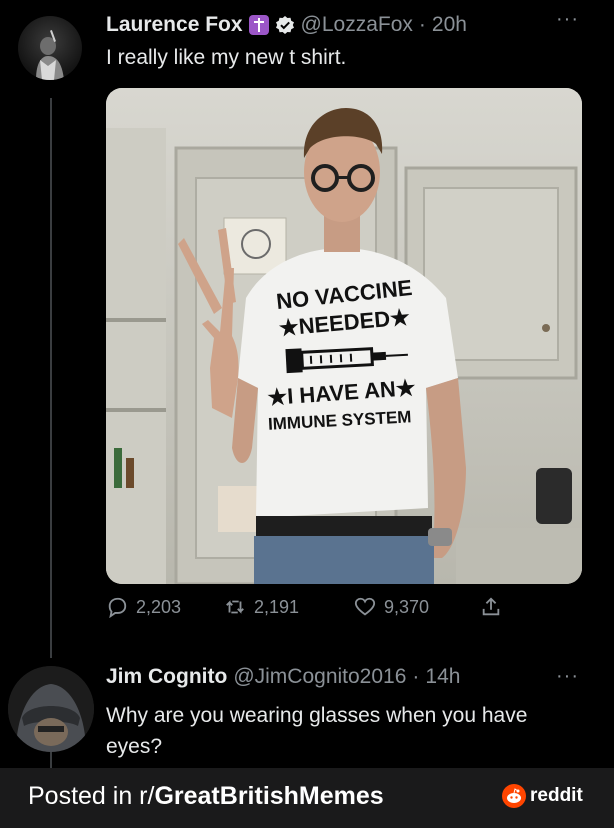 This screenshot has width=614, height=828. What do you see at coordinates (258, 25) in the screenshot?
I see `cross-icon` at bounding box center [258, 25].